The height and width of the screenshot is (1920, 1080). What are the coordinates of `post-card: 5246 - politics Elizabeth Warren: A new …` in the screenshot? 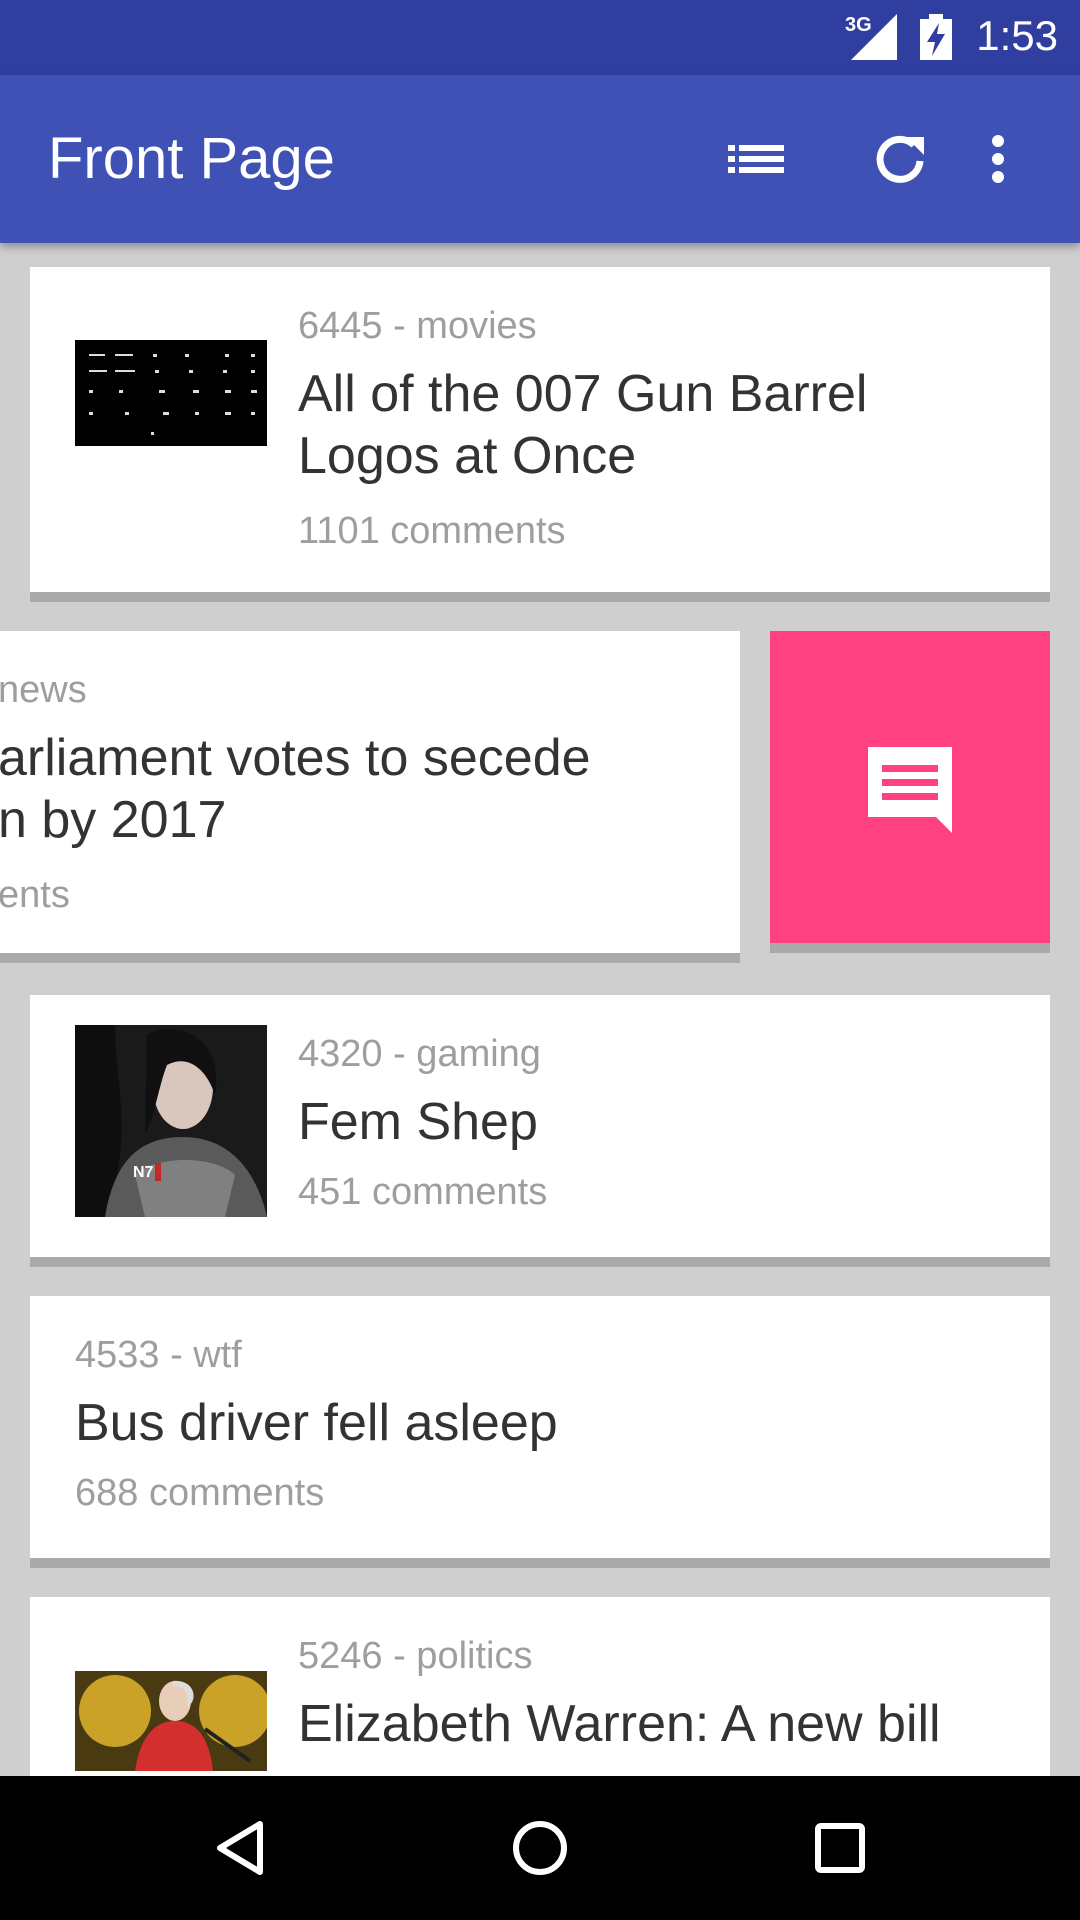 It's located at (540, 1686).